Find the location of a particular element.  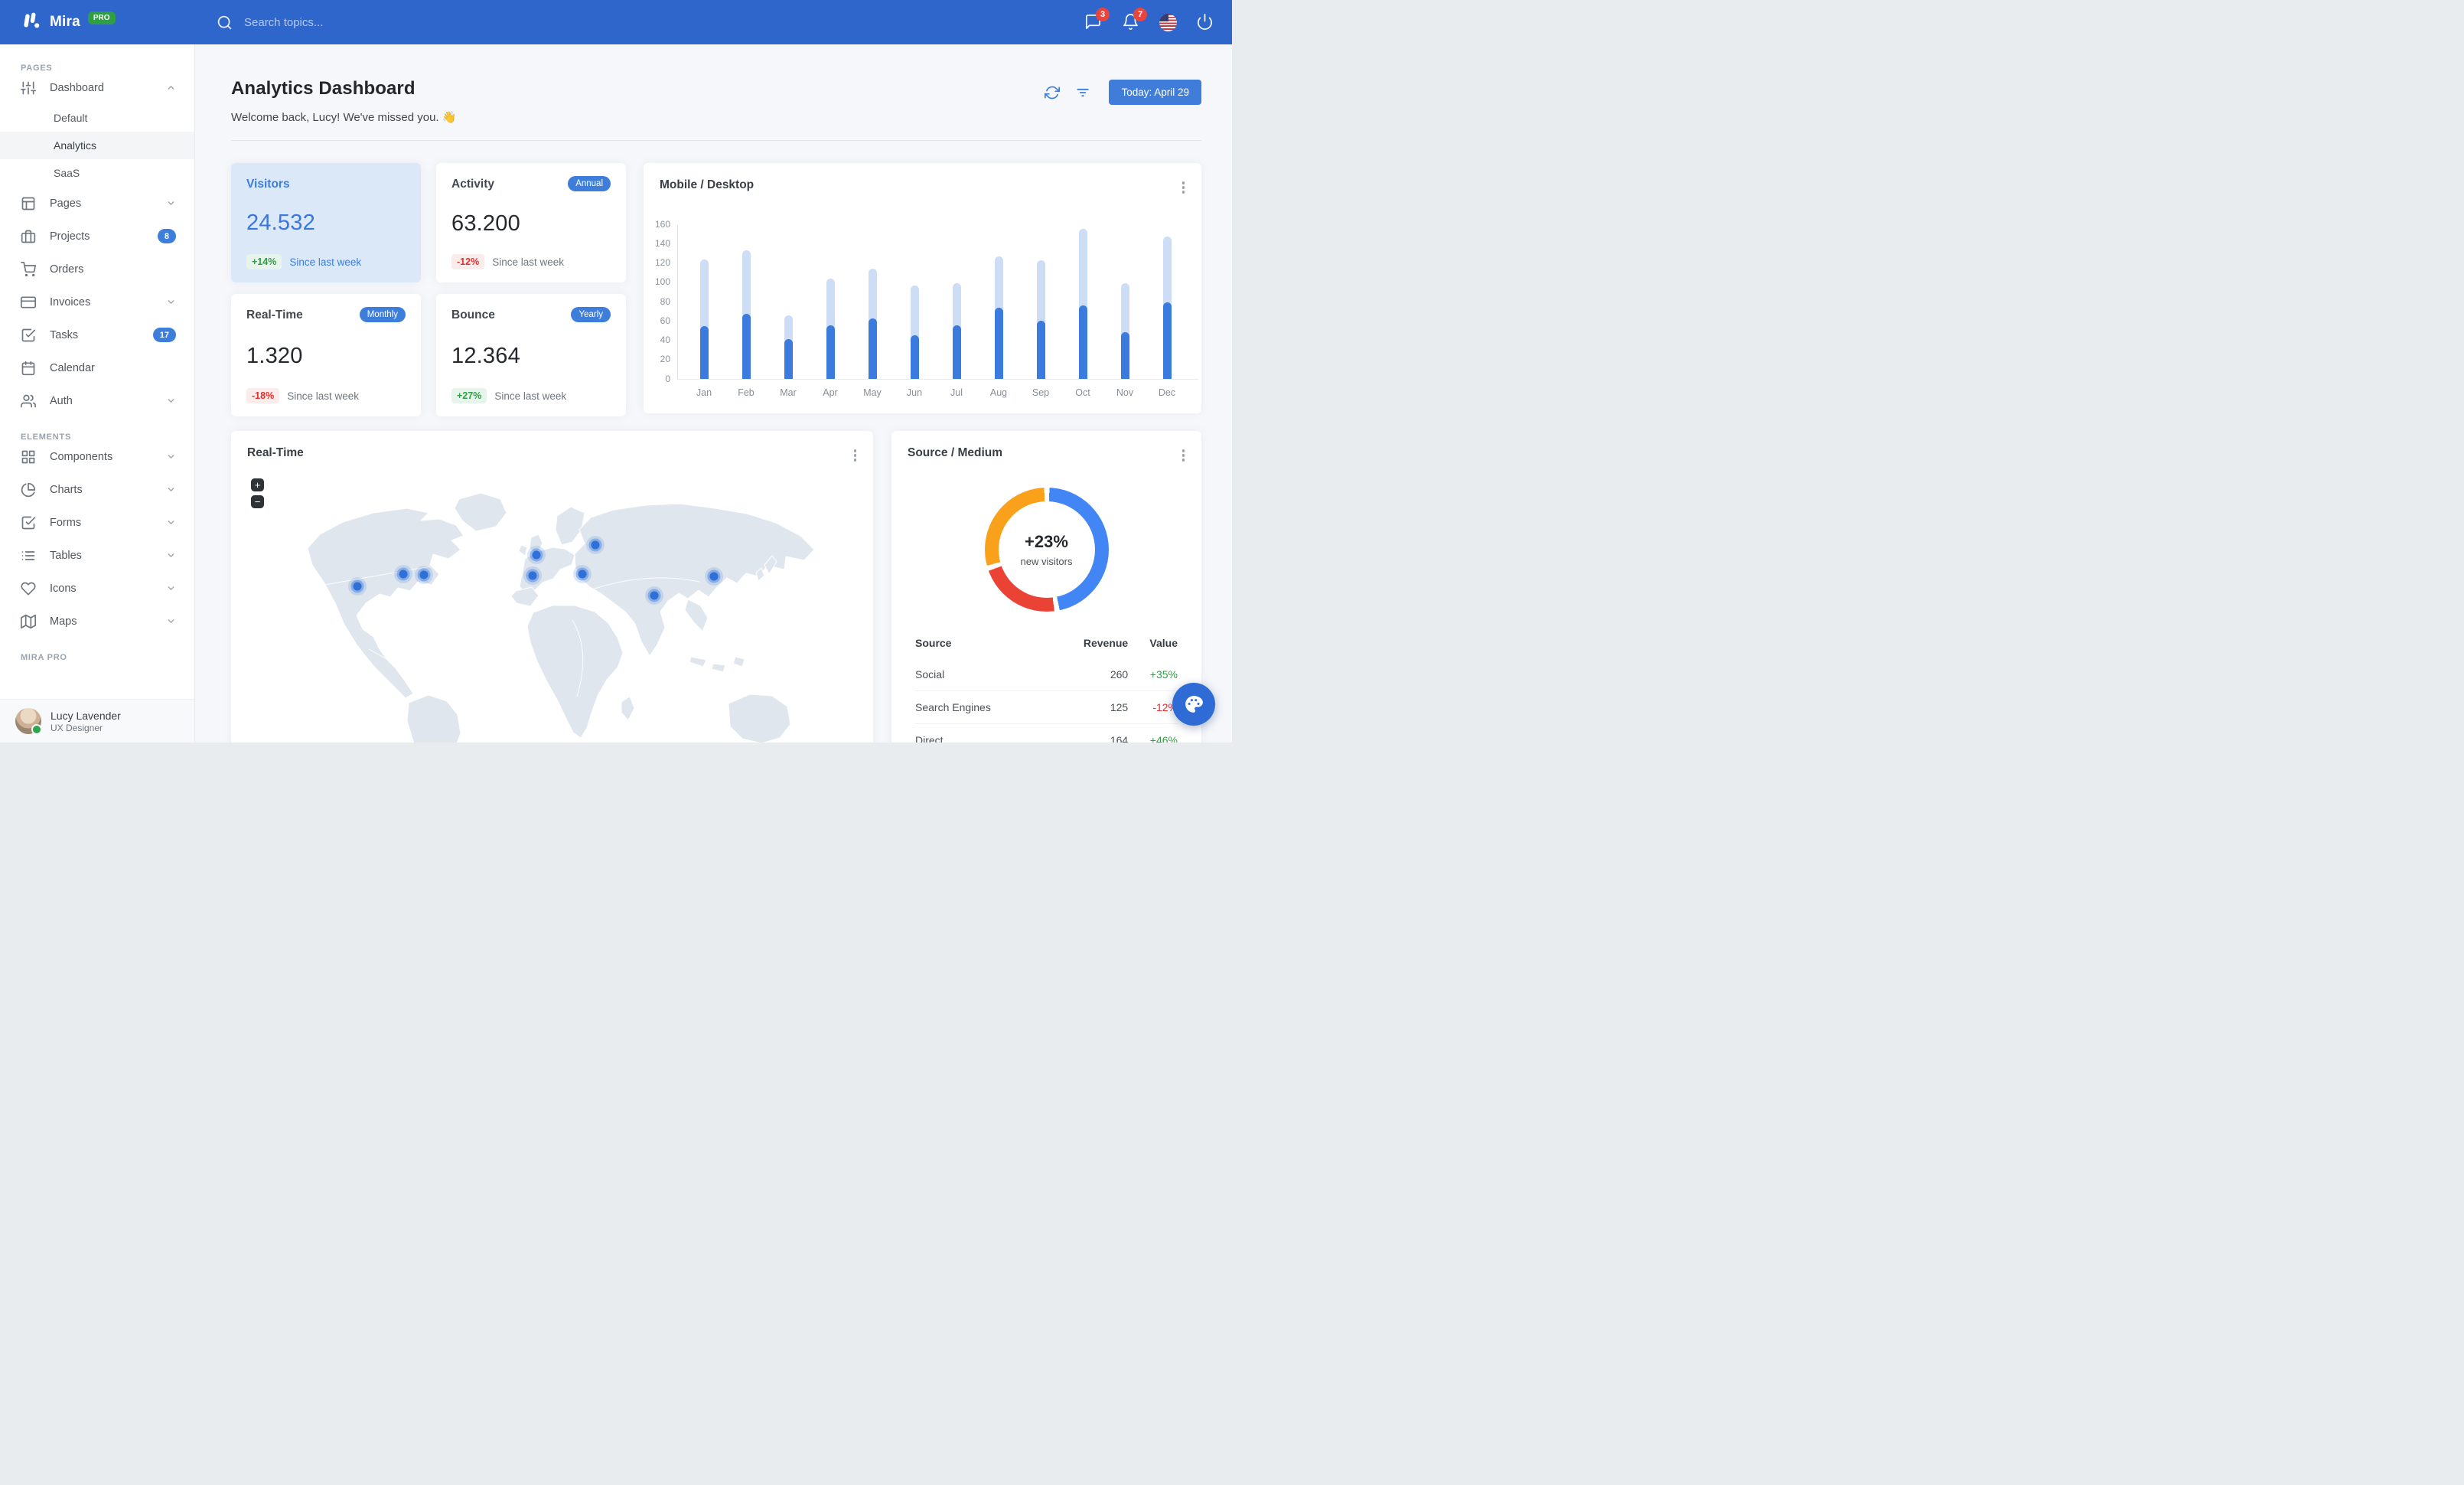

stat-delta-chip: +27% is located at coordinates (469, 395).